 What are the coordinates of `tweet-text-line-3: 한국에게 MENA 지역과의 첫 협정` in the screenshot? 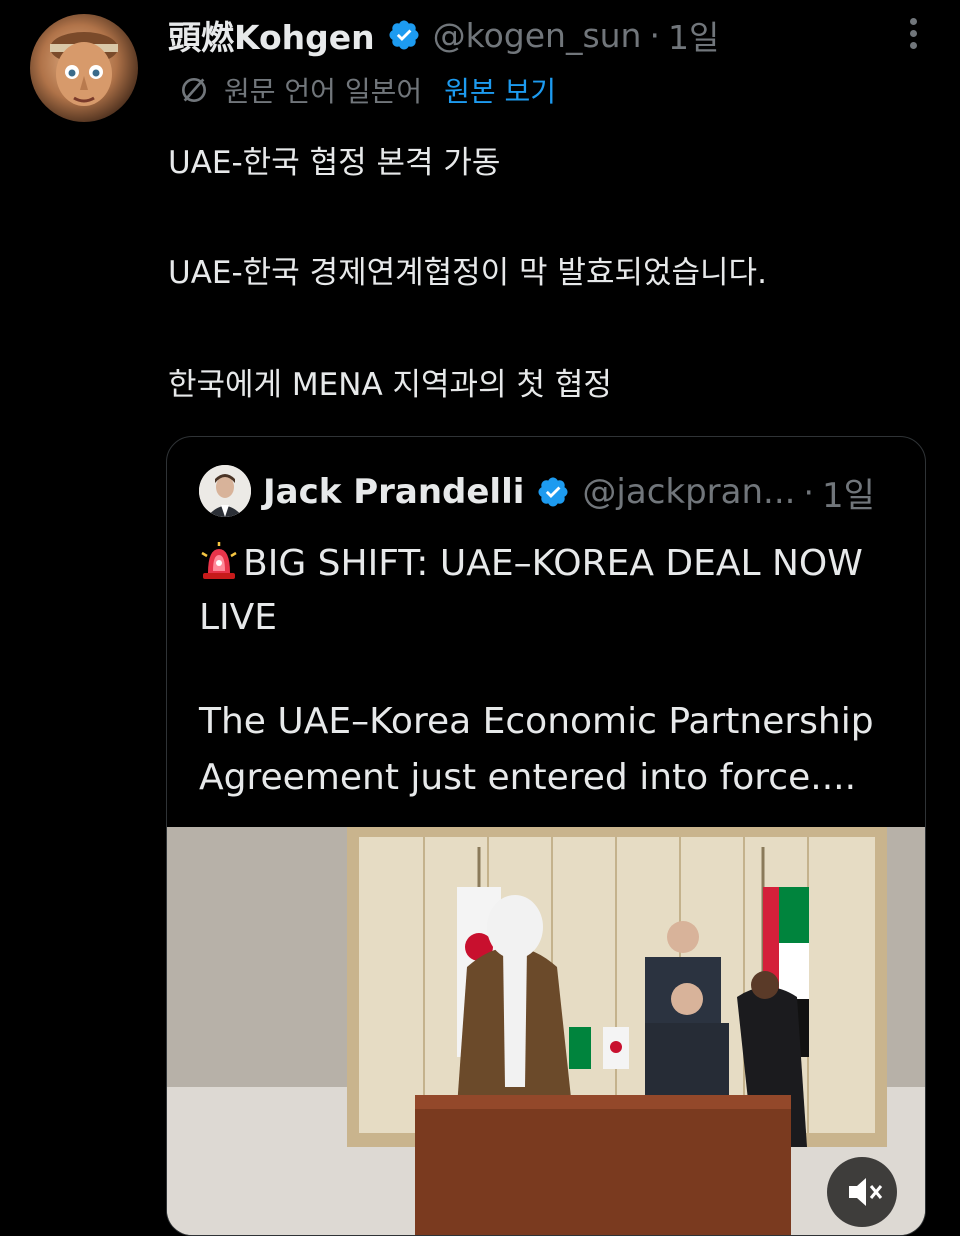 It's located at (390, 385).